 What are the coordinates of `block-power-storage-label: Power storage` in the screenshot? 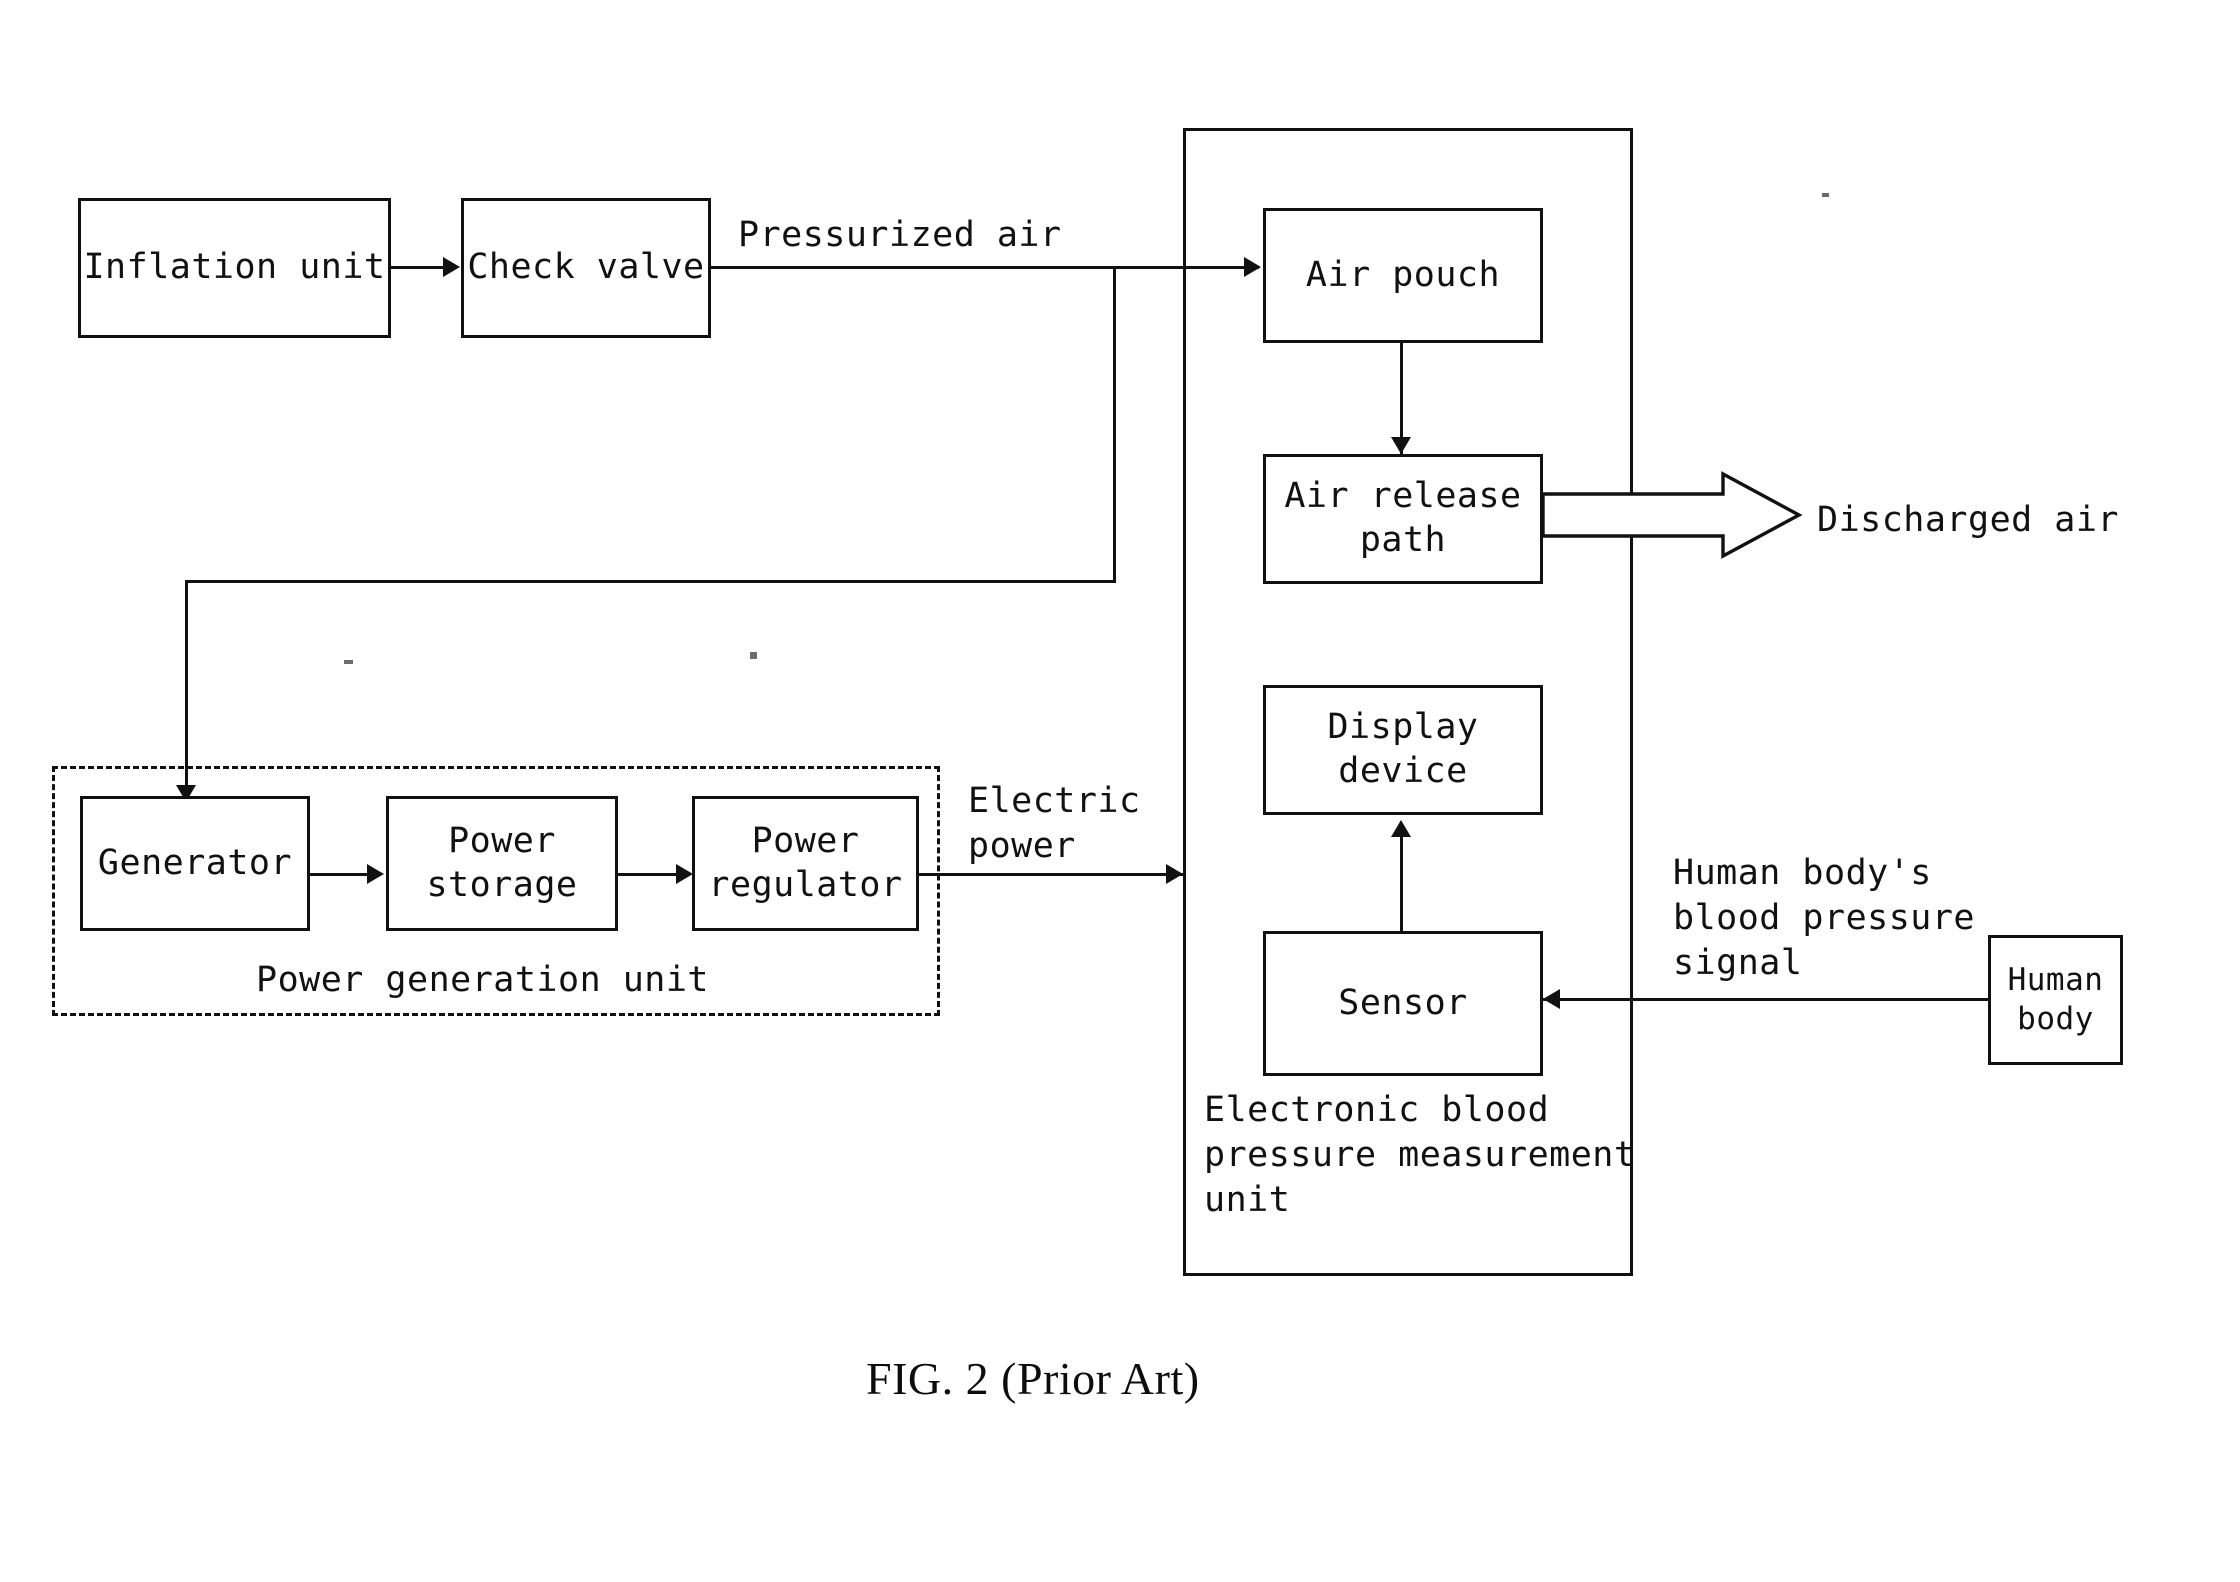 It's located at (502, 862).